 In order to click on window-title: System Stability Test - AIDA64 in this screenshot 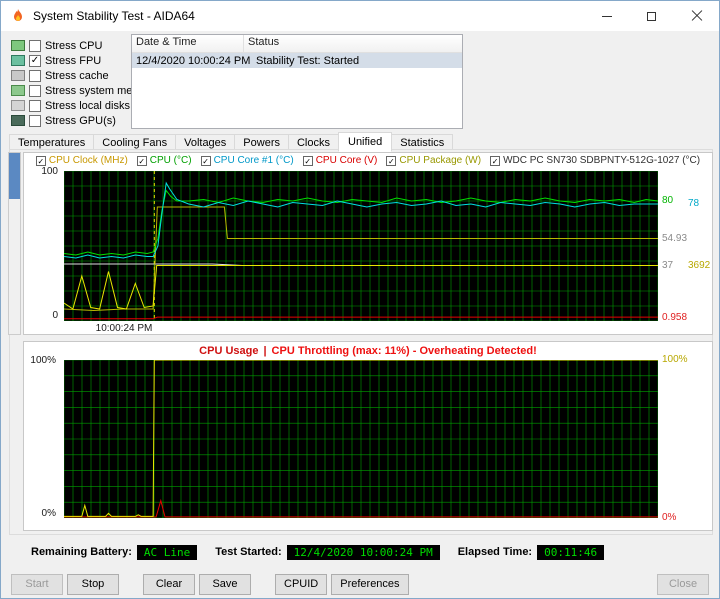, I will do `click(114, 16)`.